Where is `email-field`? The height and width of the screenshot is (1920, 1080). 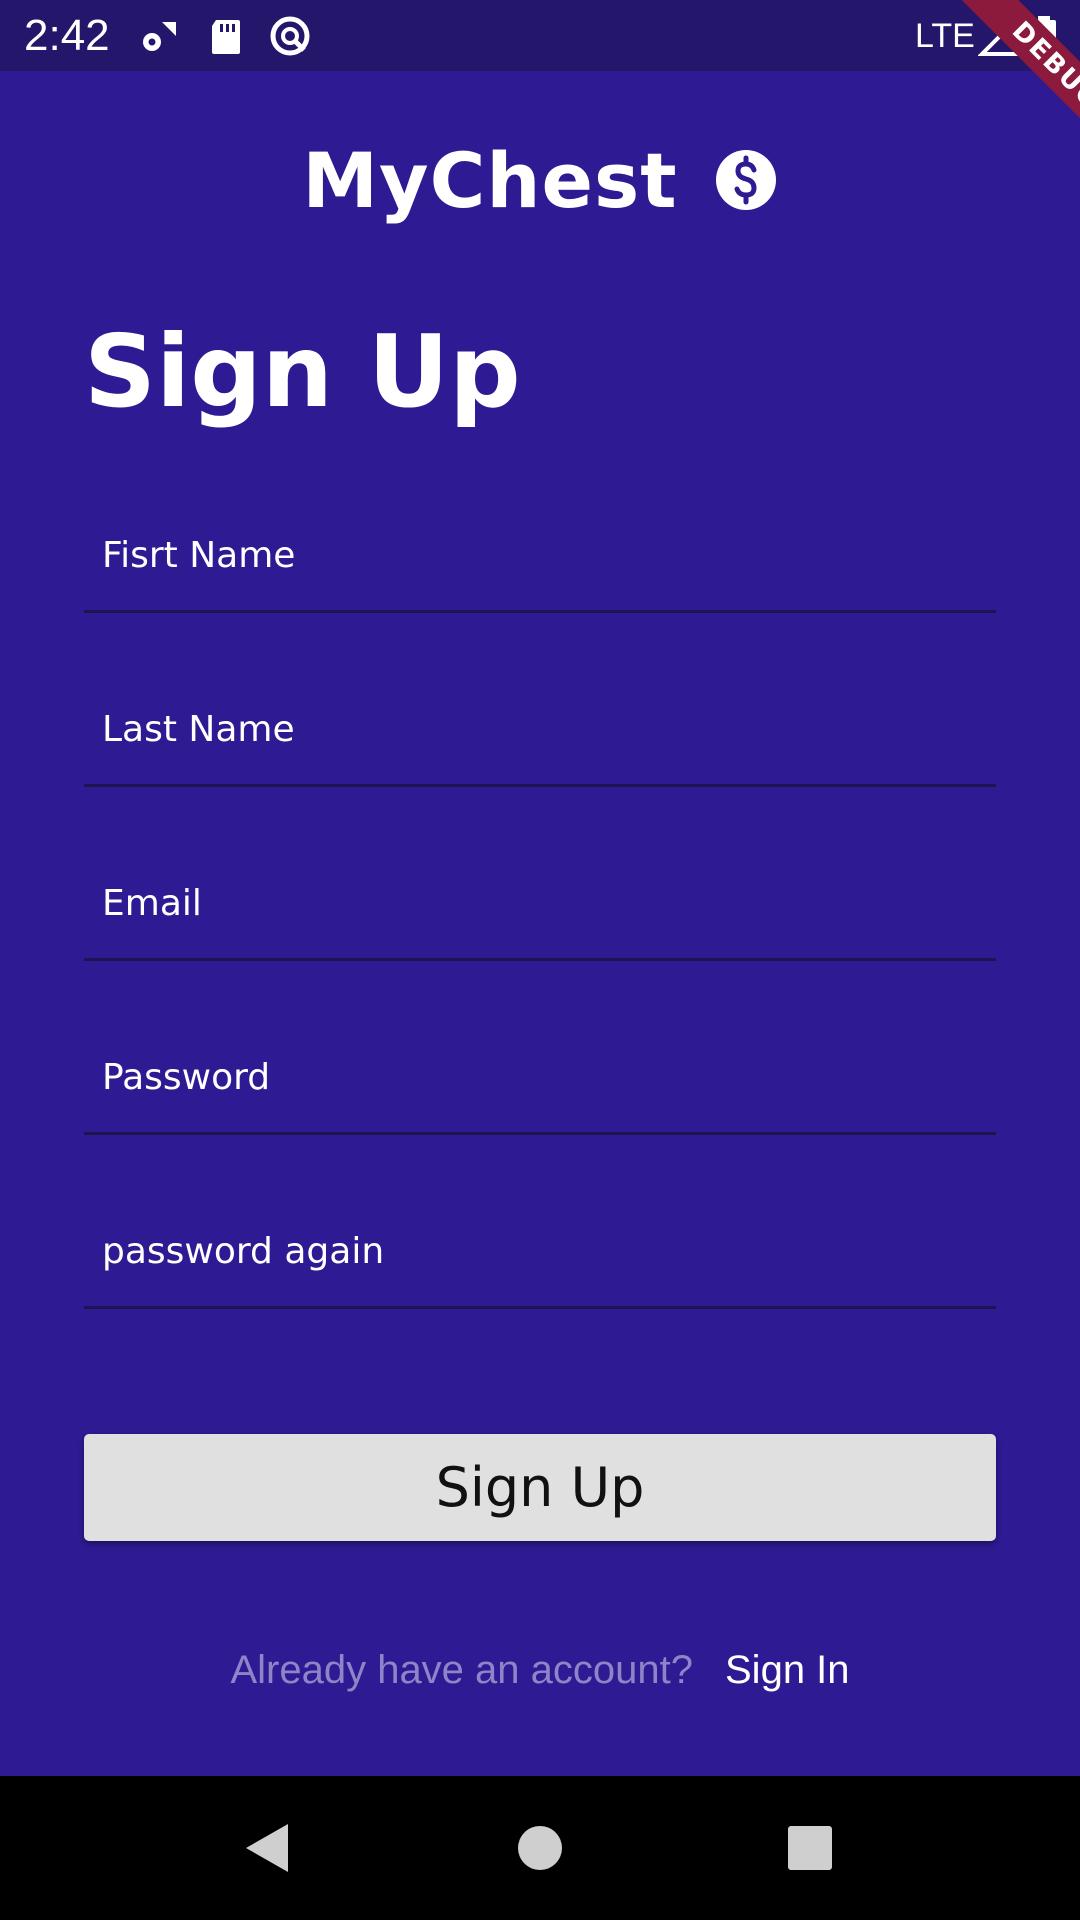 email-field is located at coordinates (540, 904).